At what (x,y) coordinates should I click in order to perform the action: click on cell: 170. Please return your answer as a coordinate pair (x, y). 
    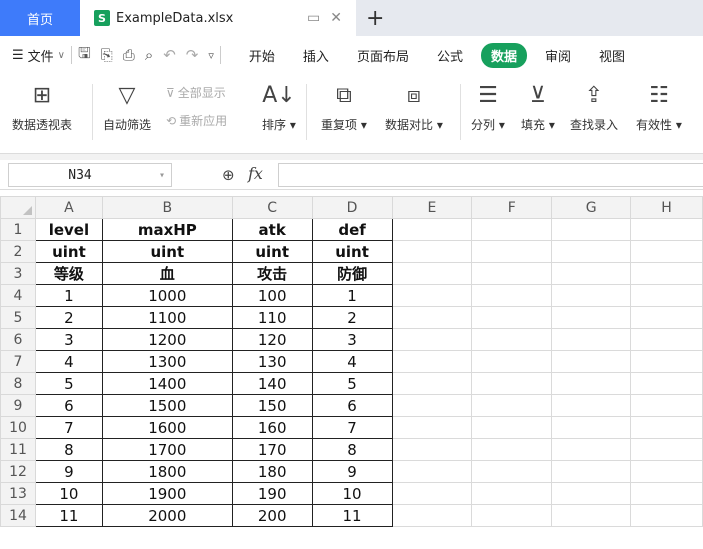
    Looking at the image, I should click on (272, 449).